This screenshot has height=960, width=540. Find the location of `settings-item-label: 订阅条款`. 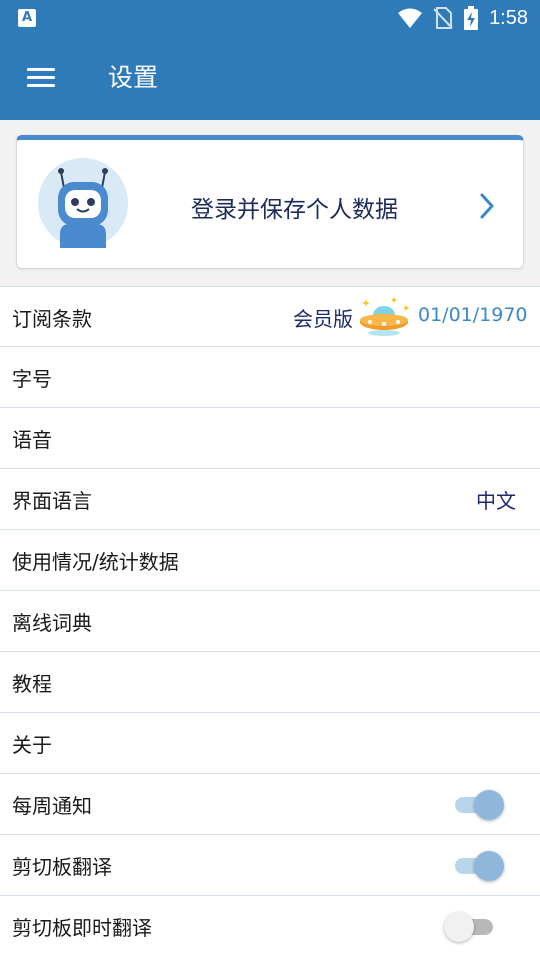

settings-item-label: 订阅条款 is located at coordinates (52, 319).